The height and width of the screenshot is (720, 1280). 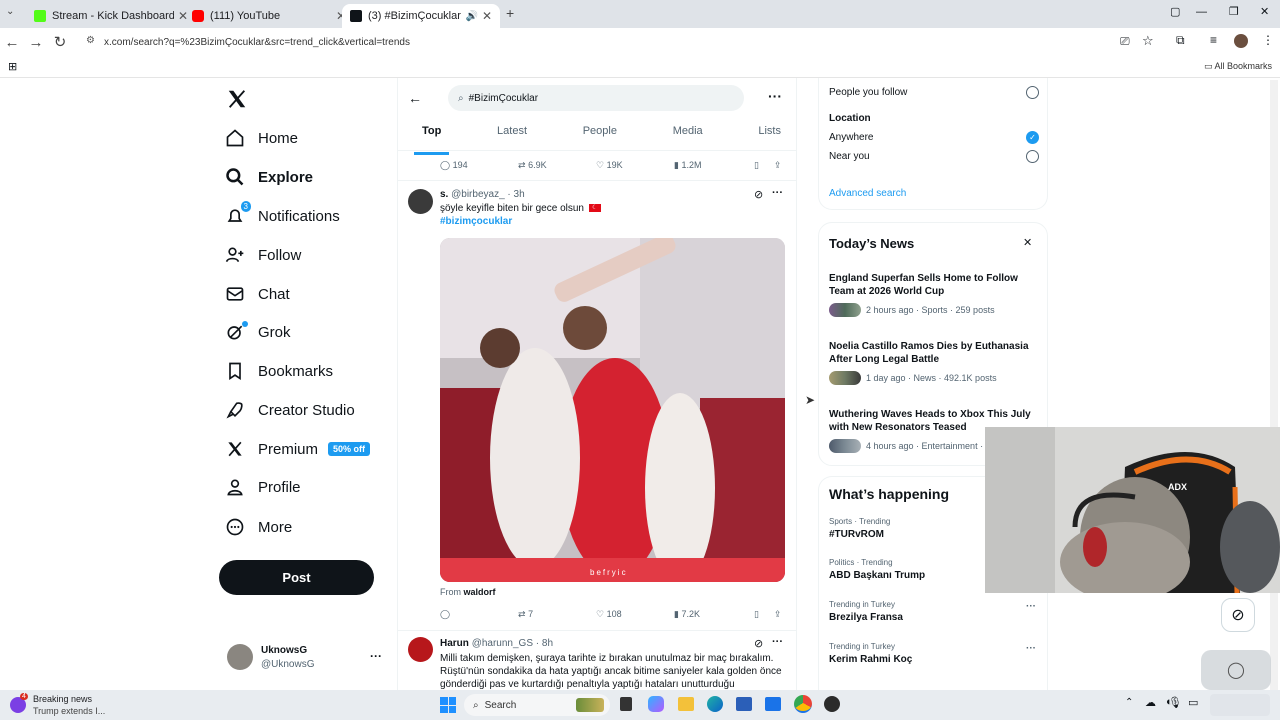 I want to click on browser-tab-x: (3) #BizimÇocuklar - Search 🔊 ✕, so click(x=421, y=16).